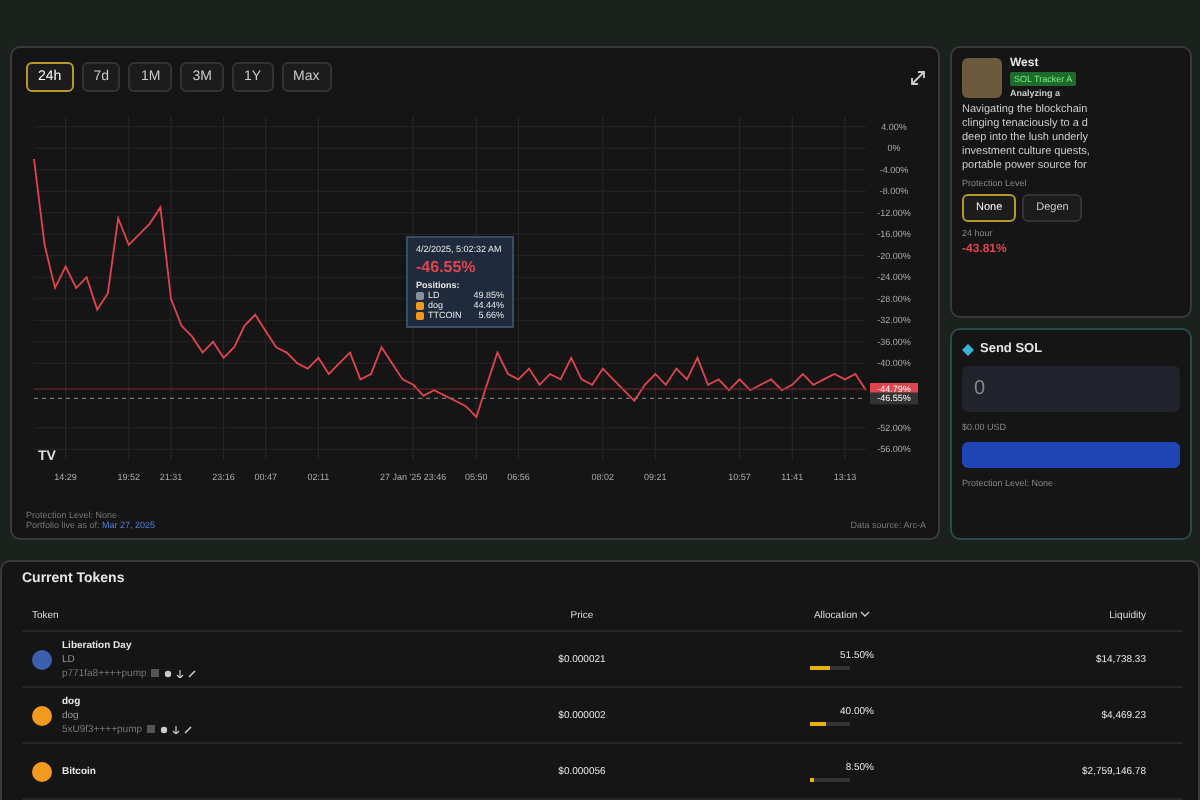 The width and height of the screenshot is (1200, 800). What do you see at coordinates (865, 614) in the screenshot?
I see `chevron-icon` at bounding box center [865, 614].